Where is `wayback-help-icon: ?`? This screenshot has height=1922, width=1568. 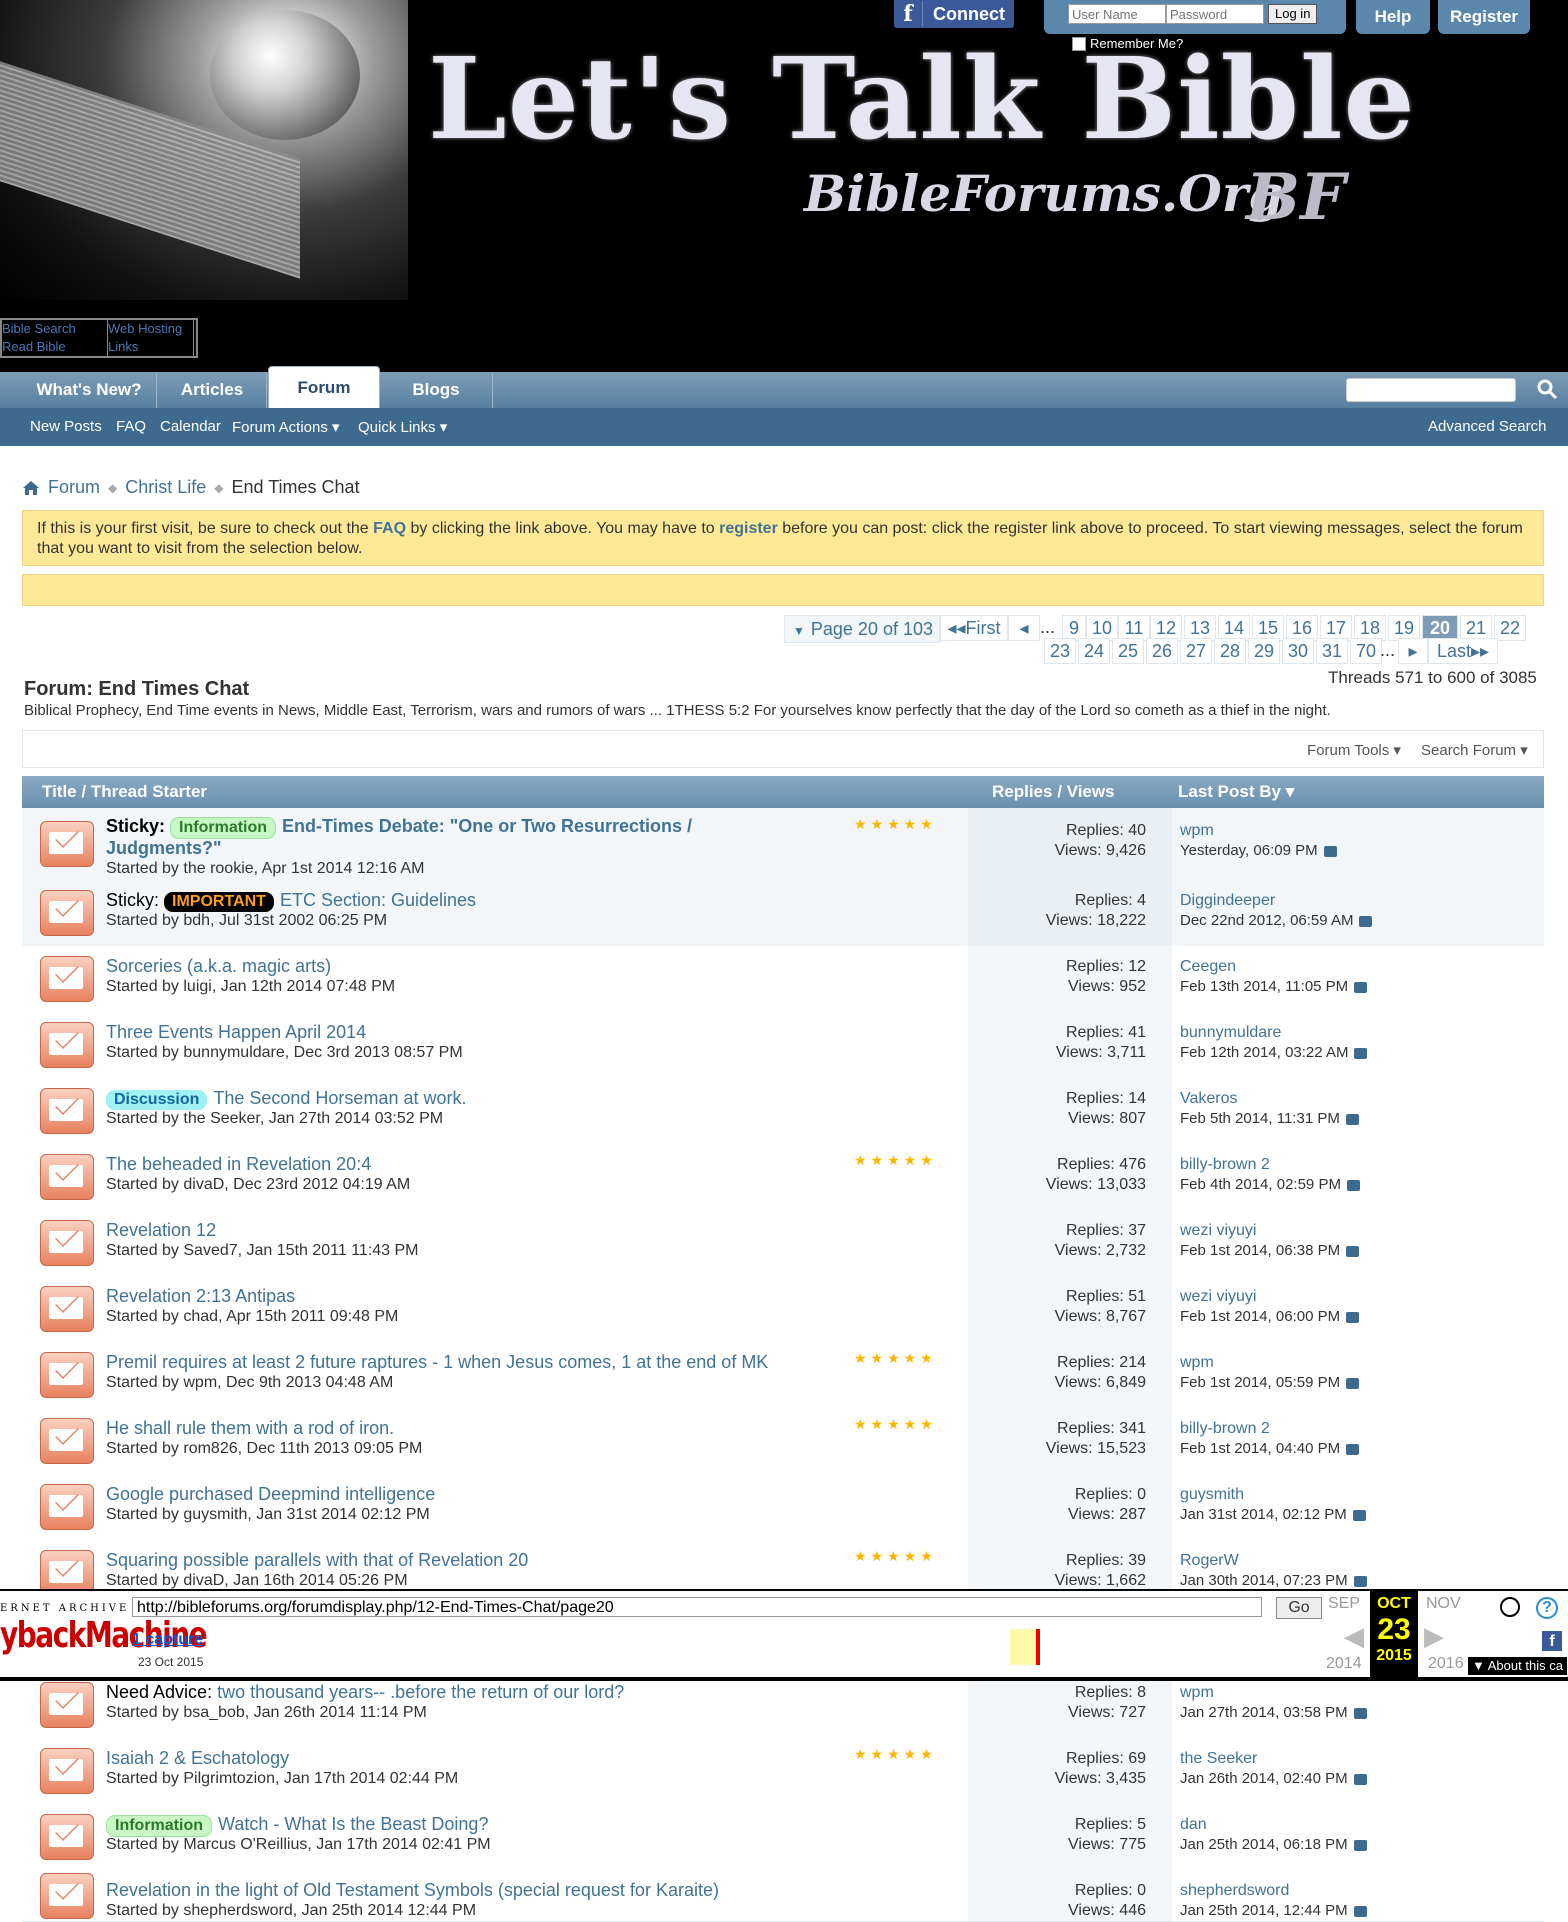
wayback-help-icon: ? is located at coordinates (1547, 1608).